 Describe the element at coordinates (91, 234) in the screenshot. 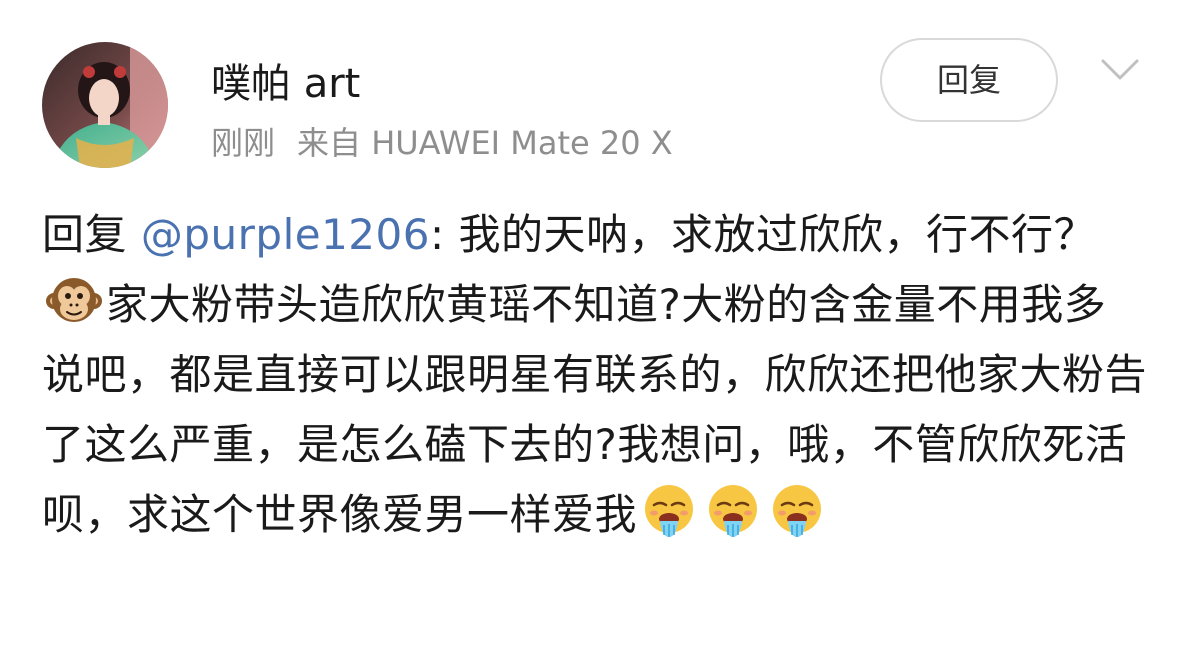

I see `reply-prefix: 回复` at that location.